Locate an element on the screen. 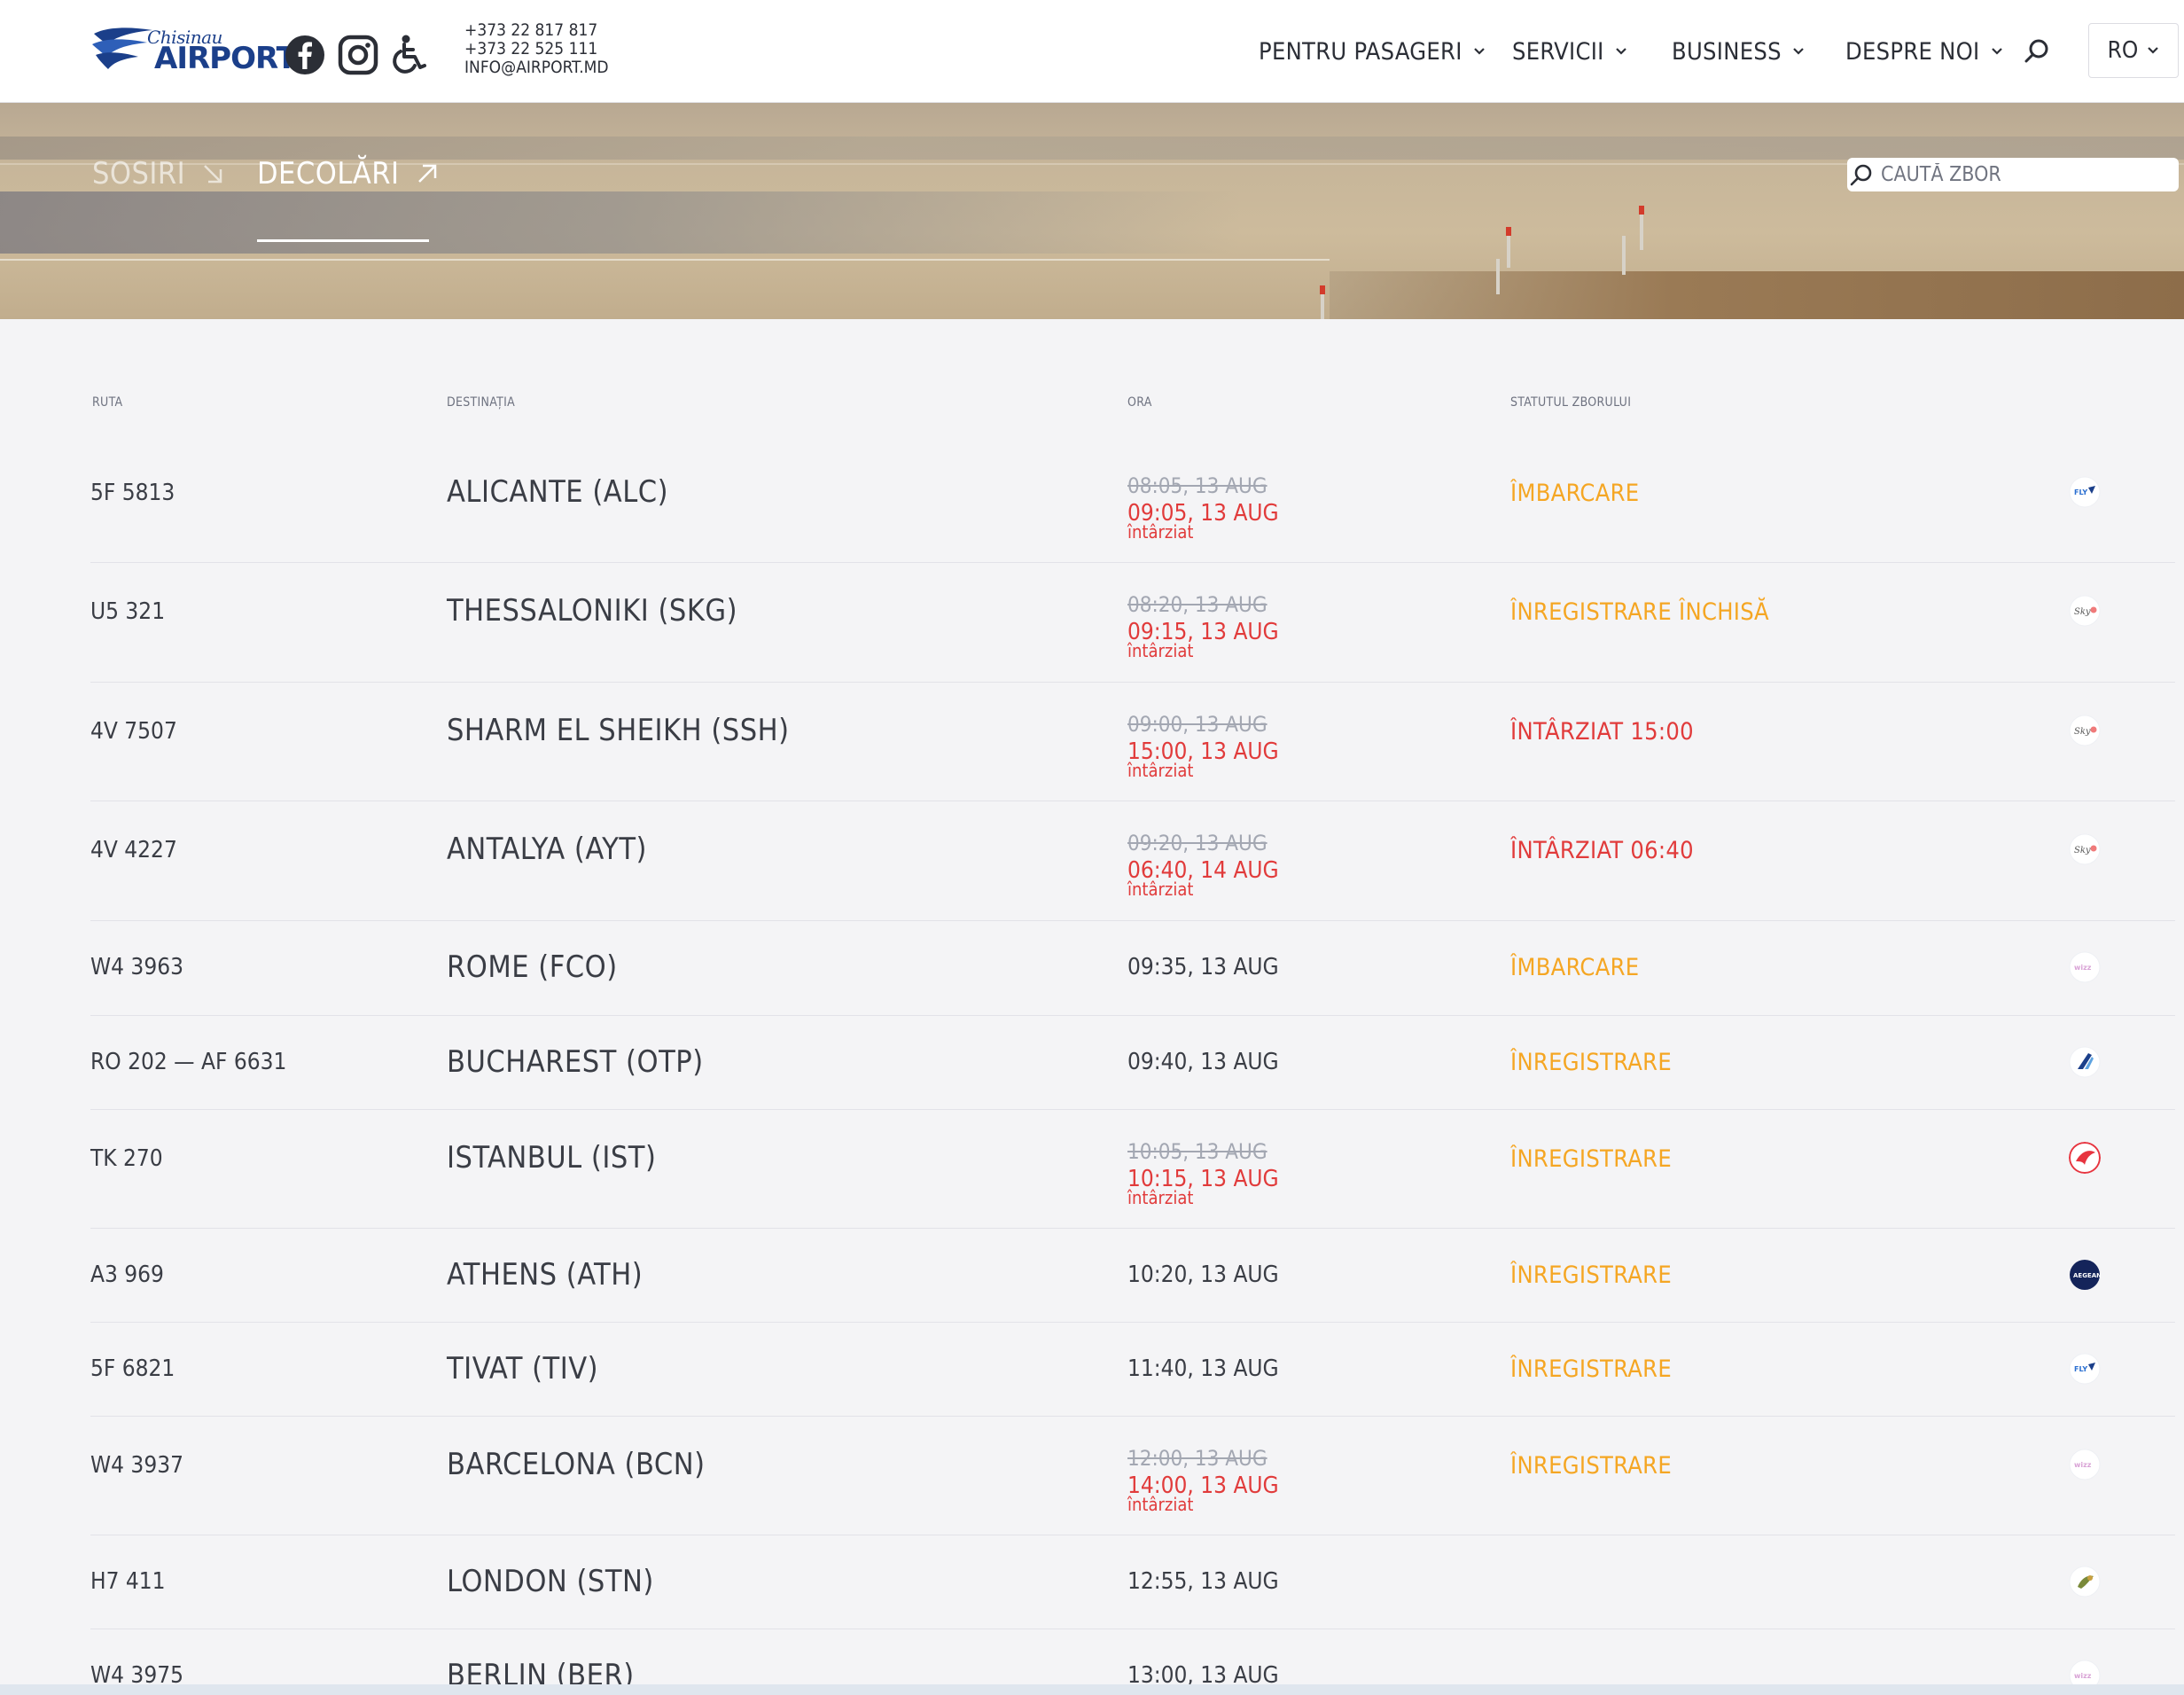 The image size is (2184, 1695). flight-status: ÎMBARCARE is located at coordinates (1575, 968).